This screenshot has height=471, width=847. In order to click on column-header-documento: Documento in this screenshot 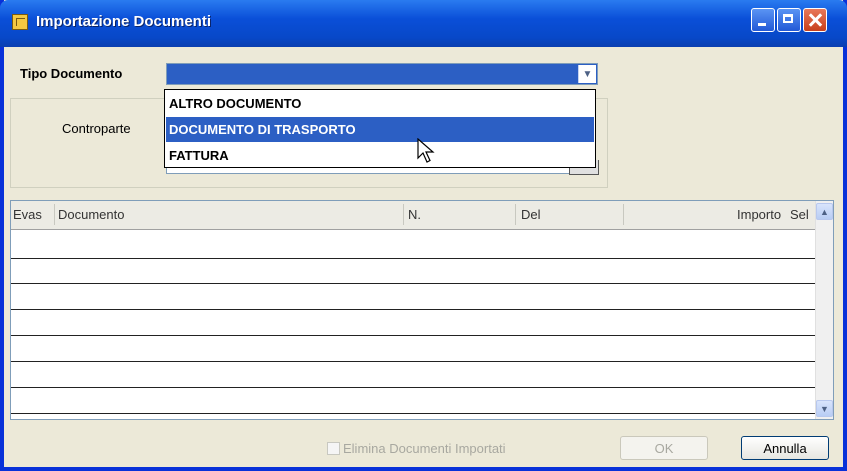, I will do `click(91, 214)`.